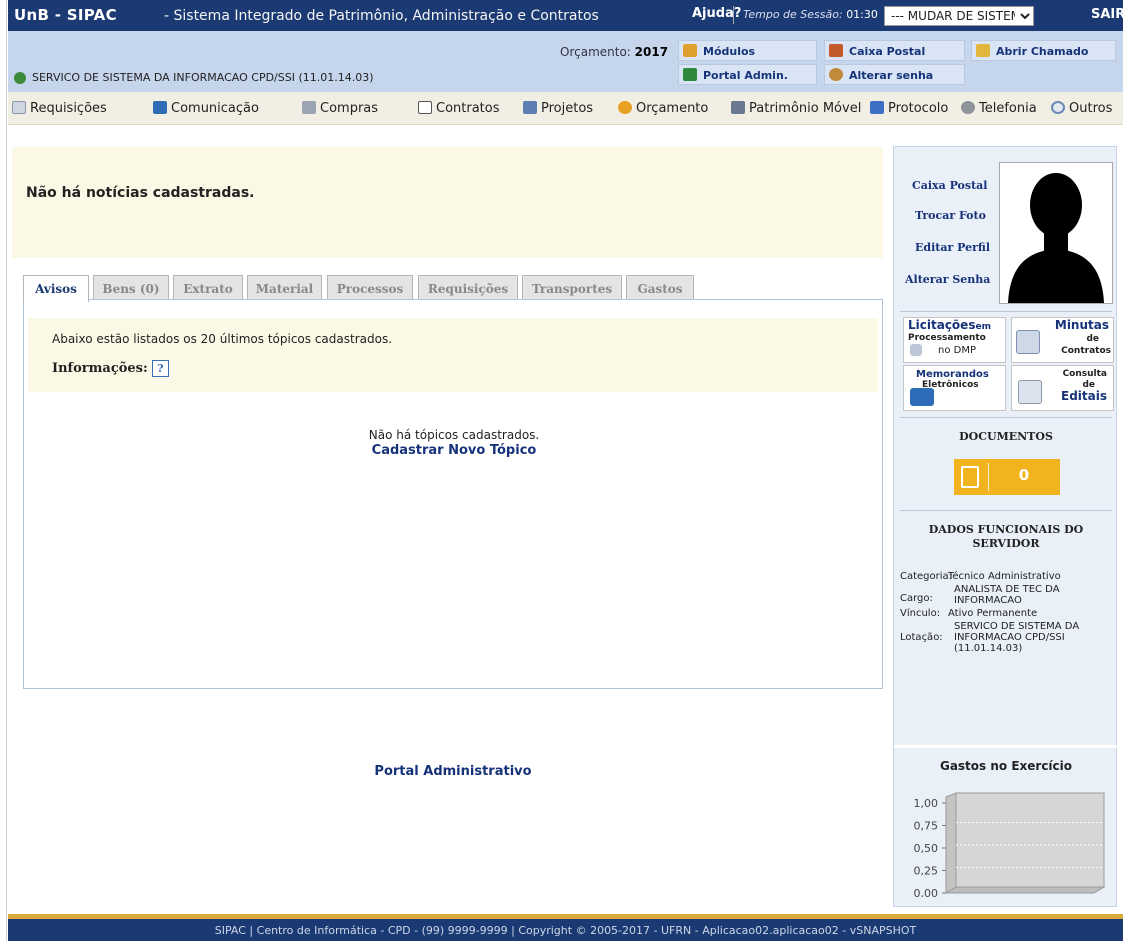  What do you see at coordinates (1008, 108) in the screenshot?
I see `menu-label: Telefonia` at bounding box center [1008, 108].